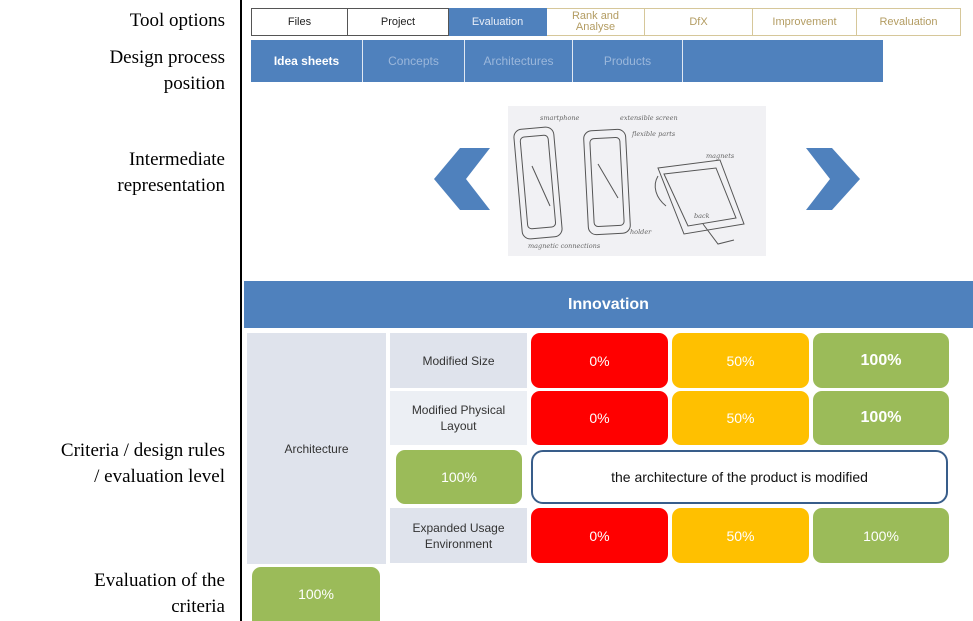 Image resolution: width=973 pixels, height=621 pixels. I want to click on criterion-label-line2: Layout, so click(458, 426).